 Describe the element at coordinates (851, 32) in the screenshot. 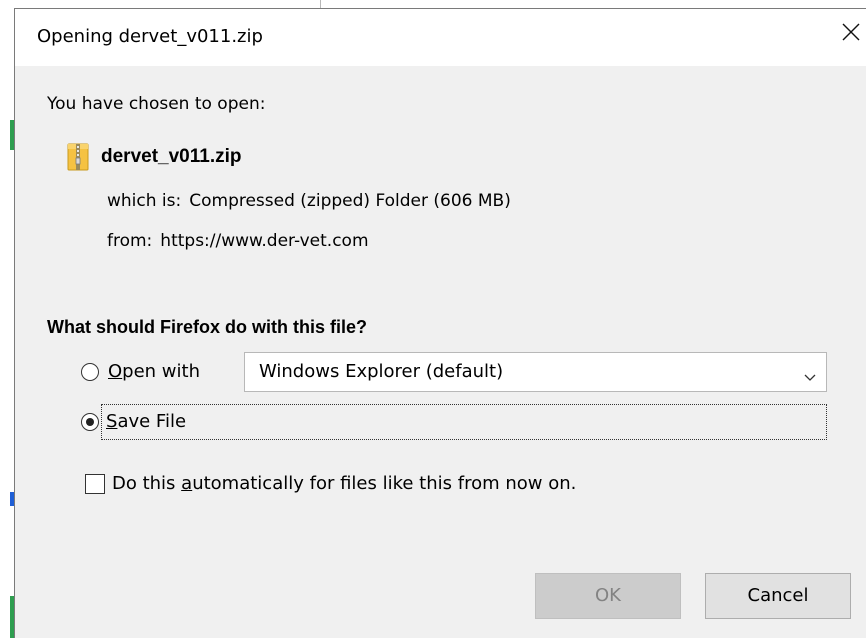

I see `close-icon` at that location.